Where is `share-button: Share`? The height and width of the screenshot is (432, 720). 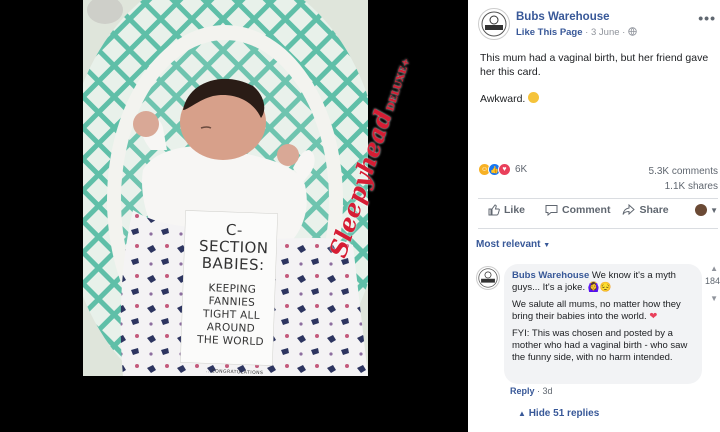 share-button: Share is located at coordinates (645, 210).